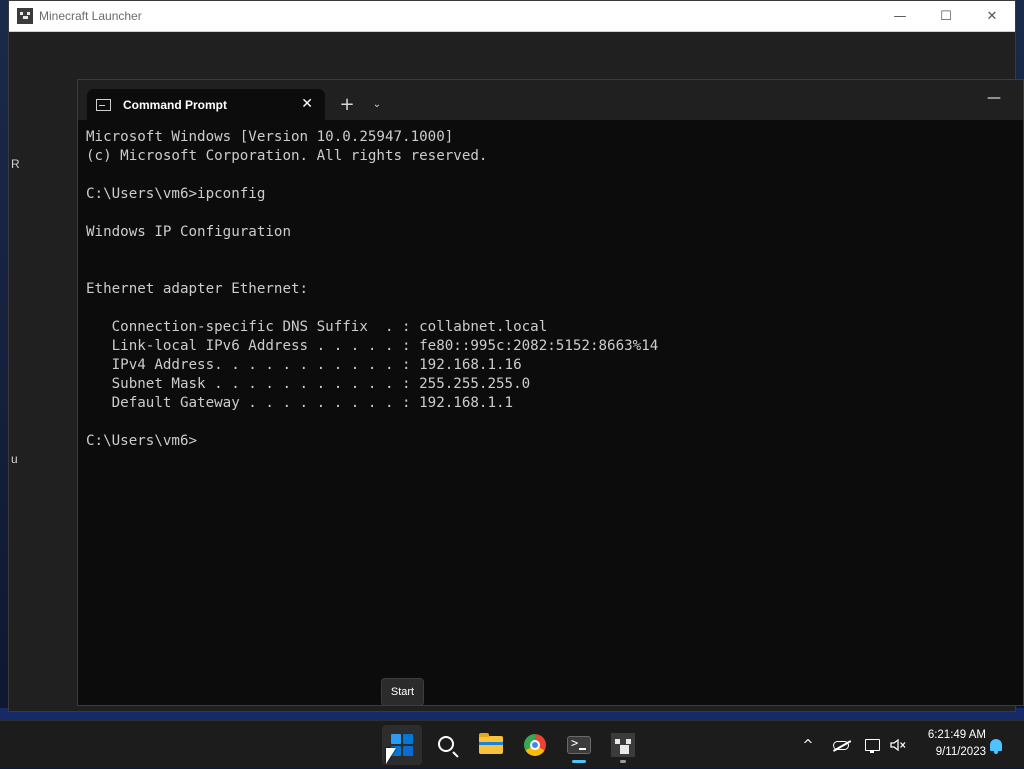 The height and width of the screenshot is (769, 1024). Describe the element at coordinates (994, 98) in the screenshot. I see `terminal-minimize-button: —` at that location.